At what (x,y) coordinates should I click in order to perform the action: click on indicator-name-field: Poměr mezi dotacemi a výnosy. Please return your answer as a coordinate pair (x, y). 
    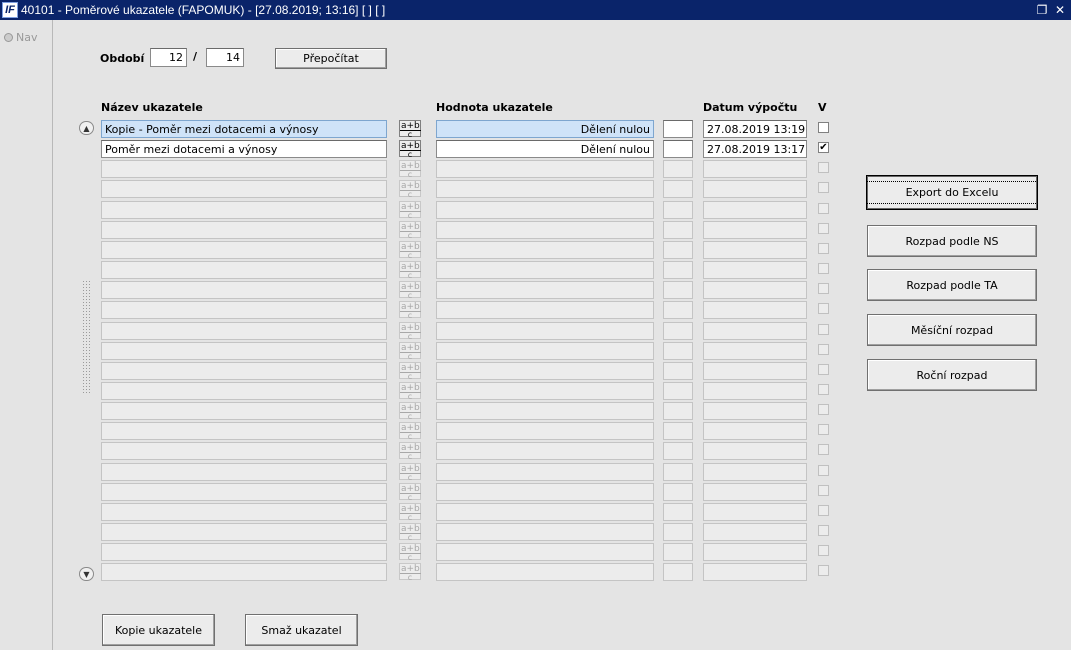
    Looking at the image, I should click on (244, 149).